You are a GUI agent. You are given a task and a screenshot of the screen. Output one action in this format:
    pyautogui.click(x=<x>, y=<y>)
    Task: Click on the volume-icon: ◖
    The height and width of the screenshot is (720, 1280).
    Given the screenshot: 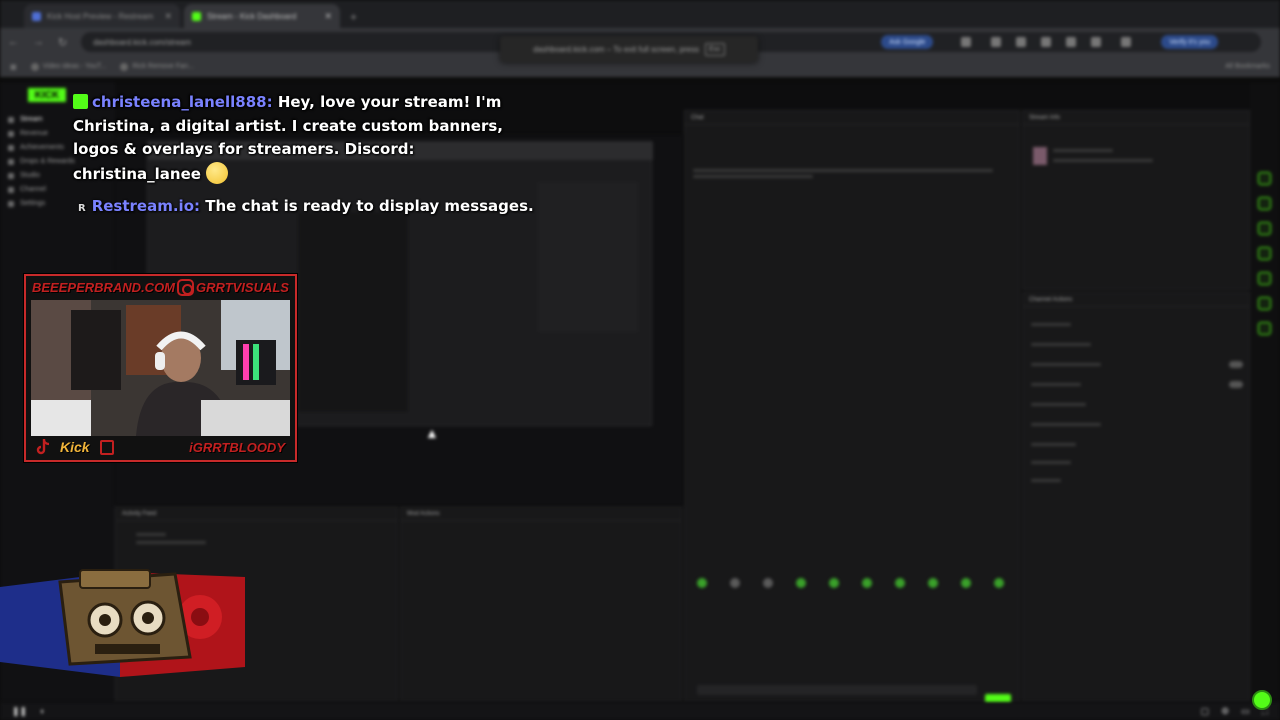 What is the action you would take?
    pyautogui.click(x=41, y=711)
    